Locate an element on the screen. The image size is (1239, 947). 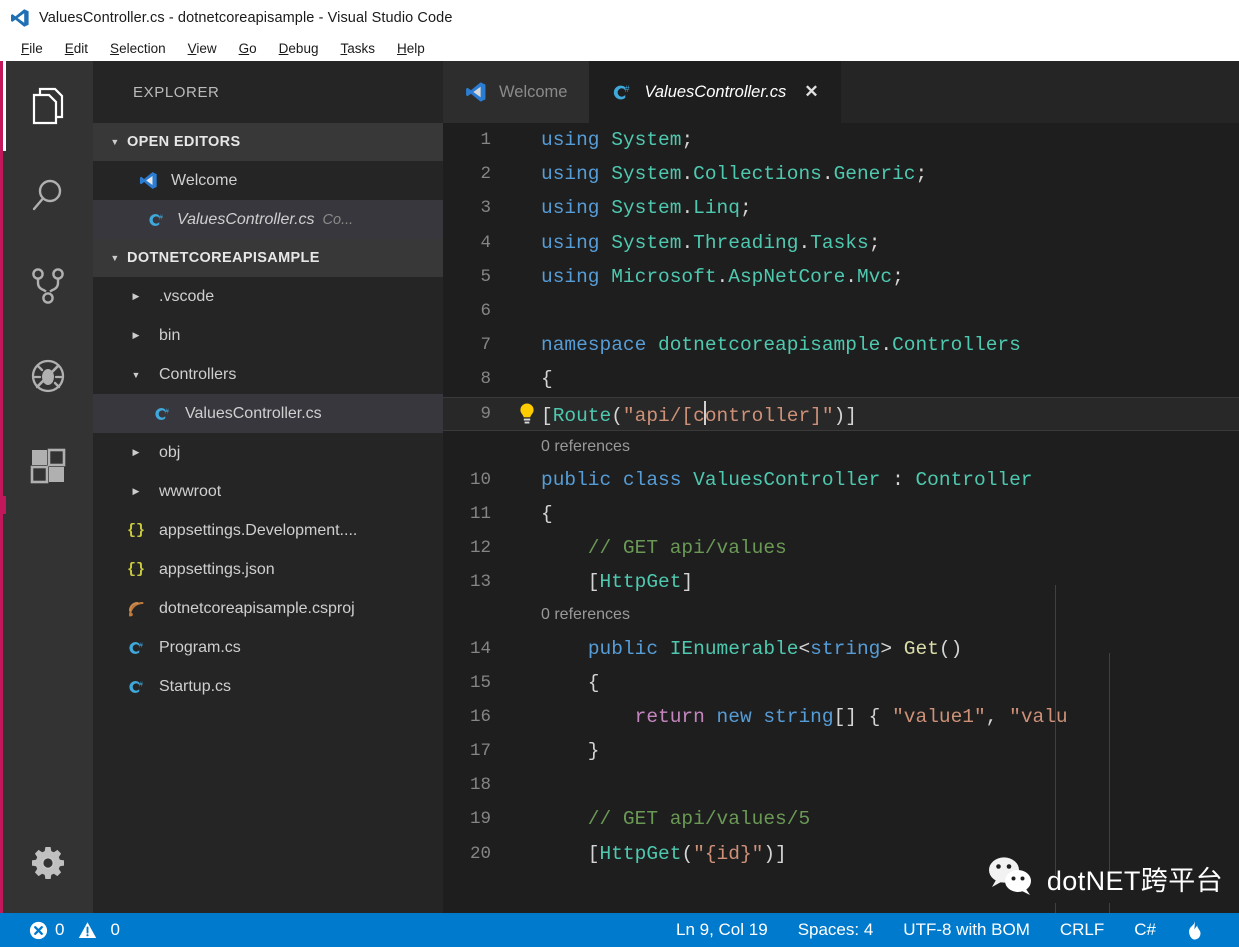
activity-item-explorer is located at coordinates (48, 106).